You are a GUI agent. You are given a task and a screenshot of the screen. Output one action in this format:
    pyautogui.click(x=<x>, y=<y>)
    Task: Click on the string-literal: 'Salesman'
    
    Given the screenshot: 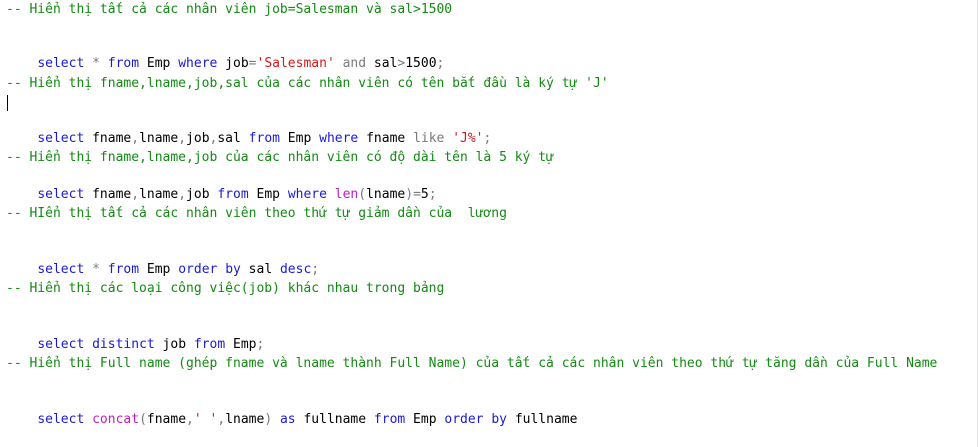 What is the action you would take?
    pyautogui.click(x=295, y=63)
    